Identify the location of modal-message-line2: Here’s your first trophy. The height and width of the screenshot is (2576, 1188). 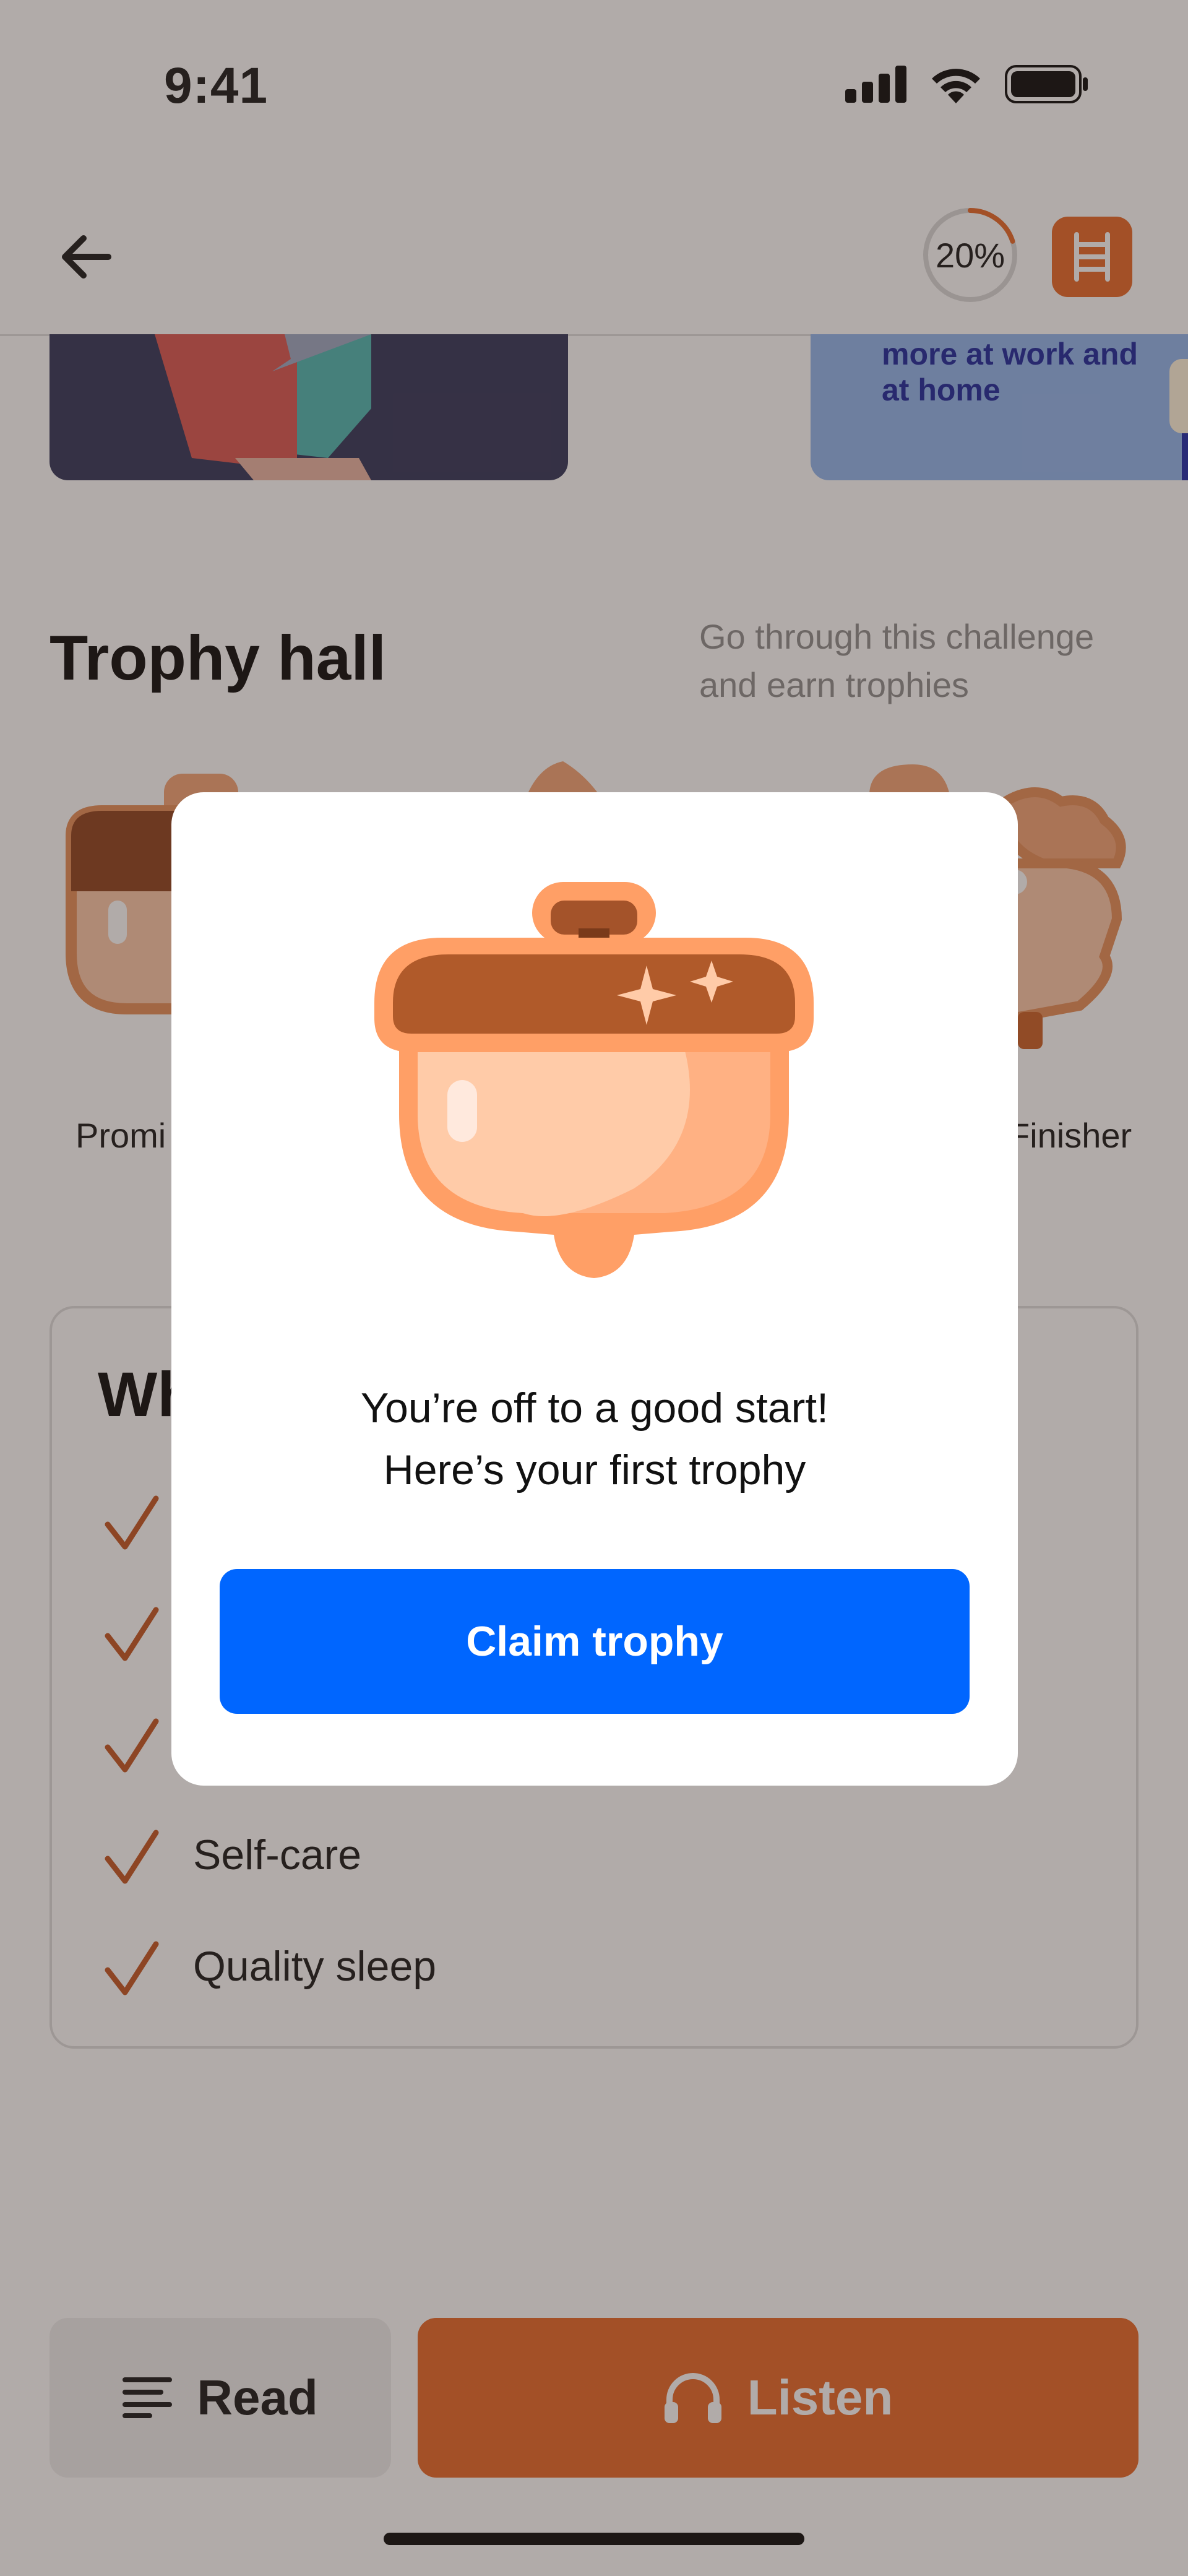
(594, 1469).